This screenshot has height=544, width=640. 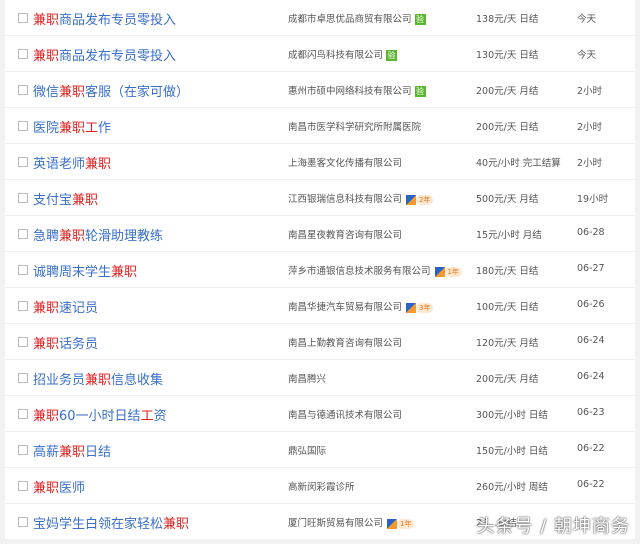 I want to click on job-title-link: 微信兼职客服（在家可做）, so click(x=111, y=90).